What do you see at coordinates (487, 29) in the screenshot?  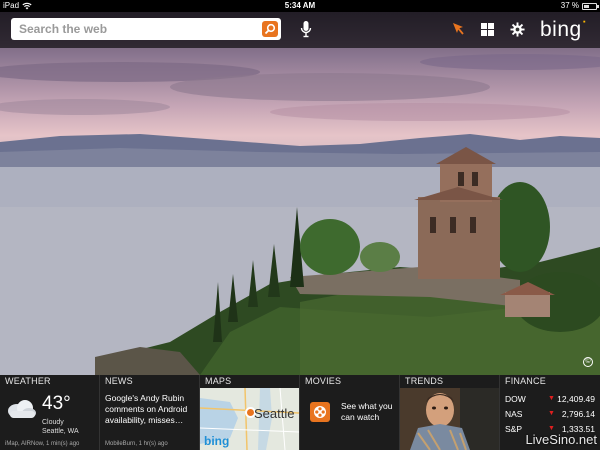 I see `apps-grid-icon` at bounding box center [487, 29].